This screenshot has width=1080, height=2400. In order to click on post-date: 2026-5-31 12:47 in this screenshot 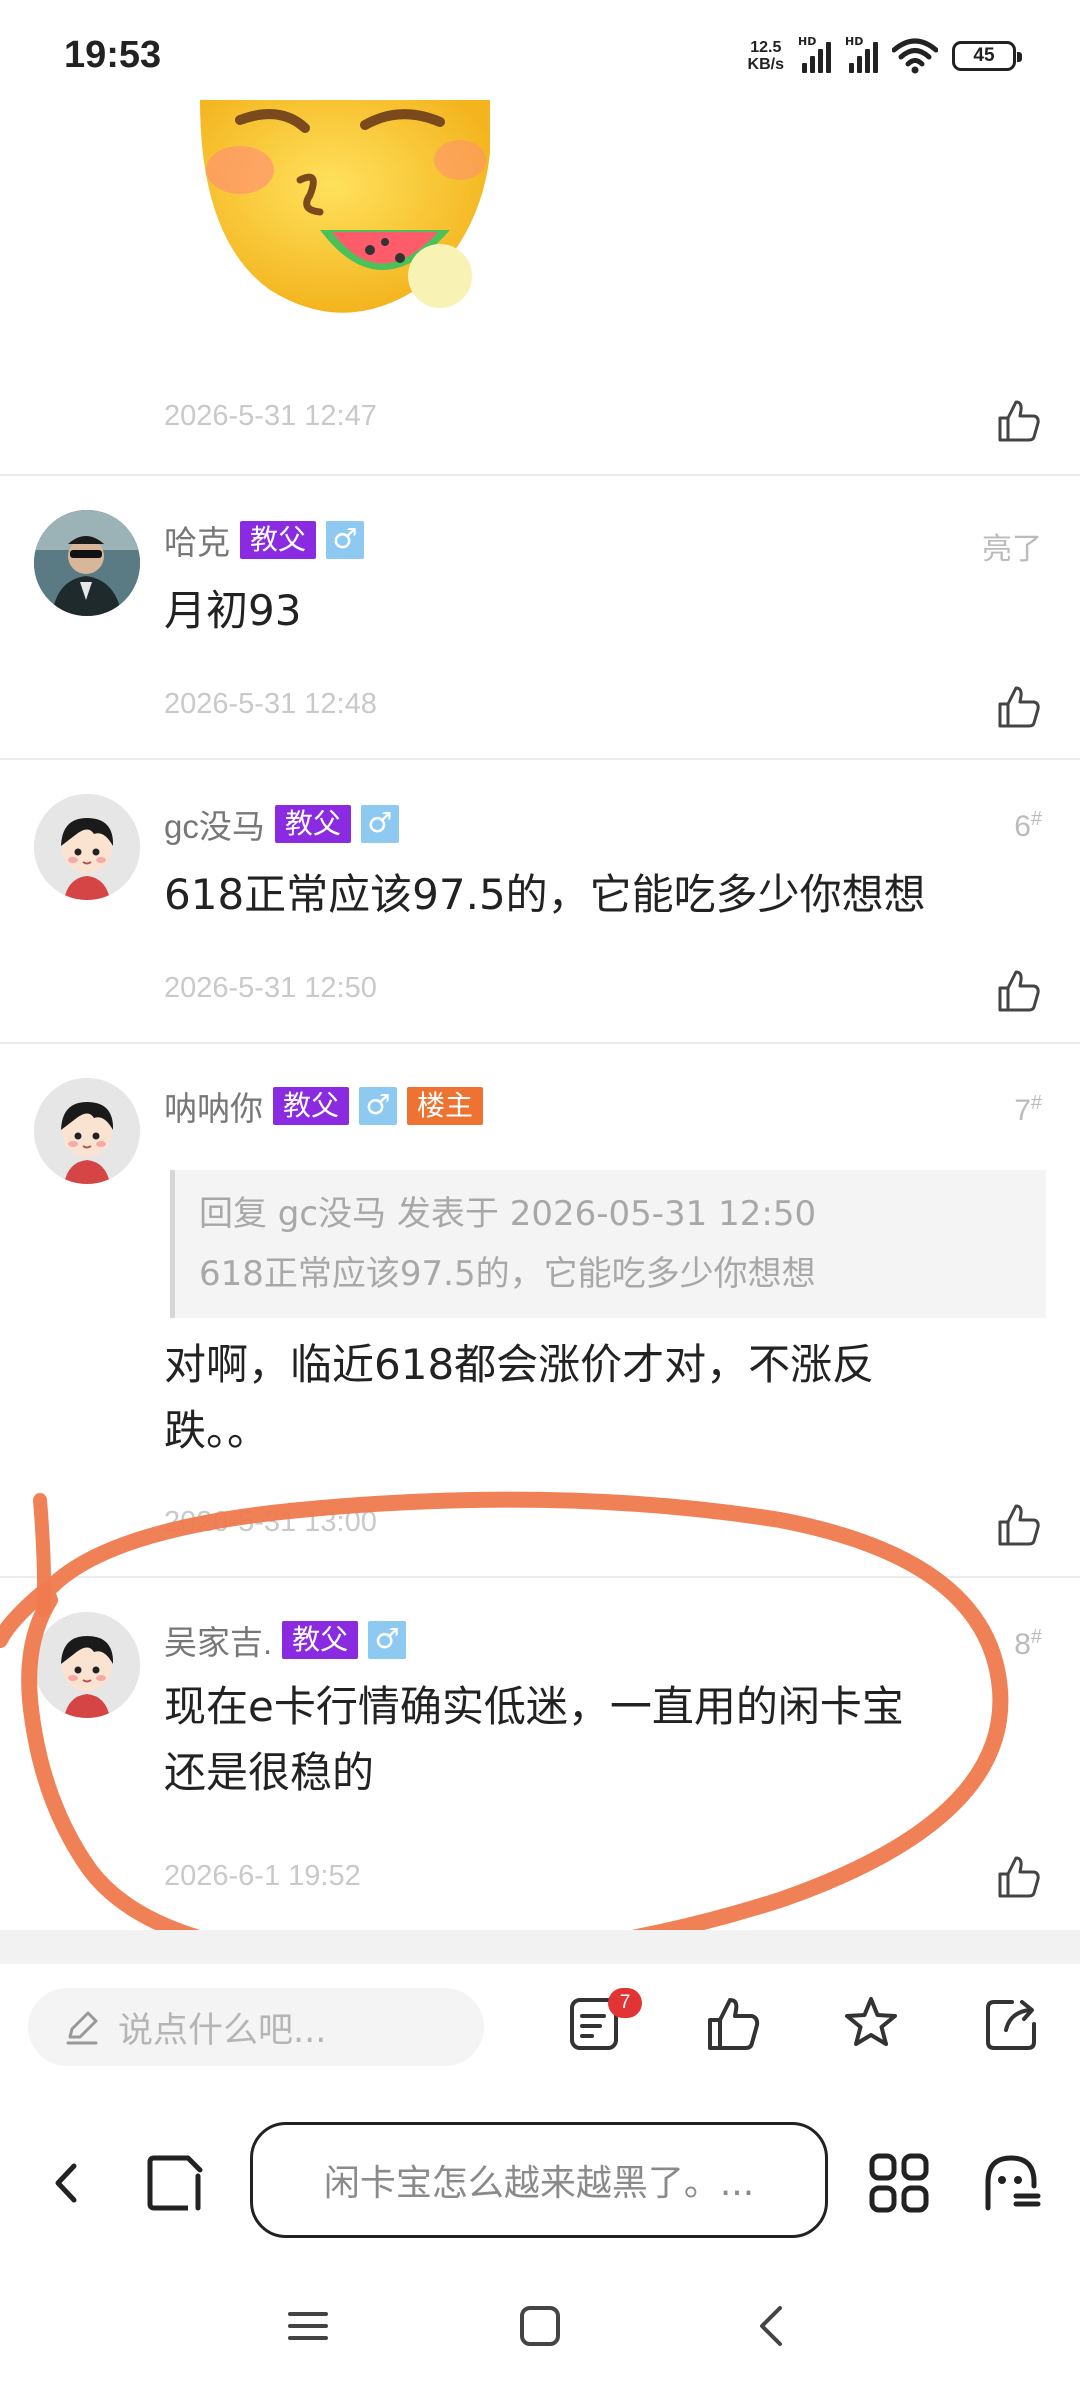, I will do `click(270, 416)`.